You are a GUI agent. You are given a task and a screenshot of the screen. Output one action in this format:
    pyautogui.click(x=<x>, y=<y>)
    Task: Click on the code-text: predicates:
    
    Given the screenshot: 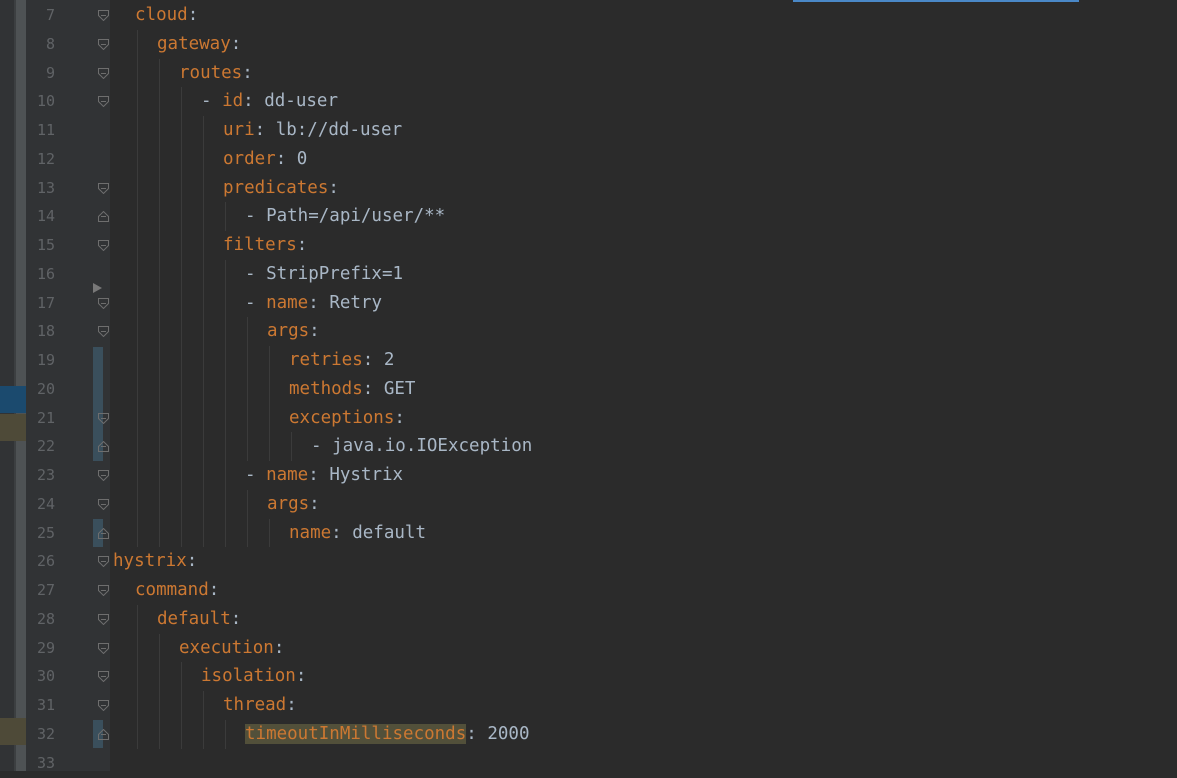 What is the action you would take?
    pyautogui.click(x=281, y=188)
    